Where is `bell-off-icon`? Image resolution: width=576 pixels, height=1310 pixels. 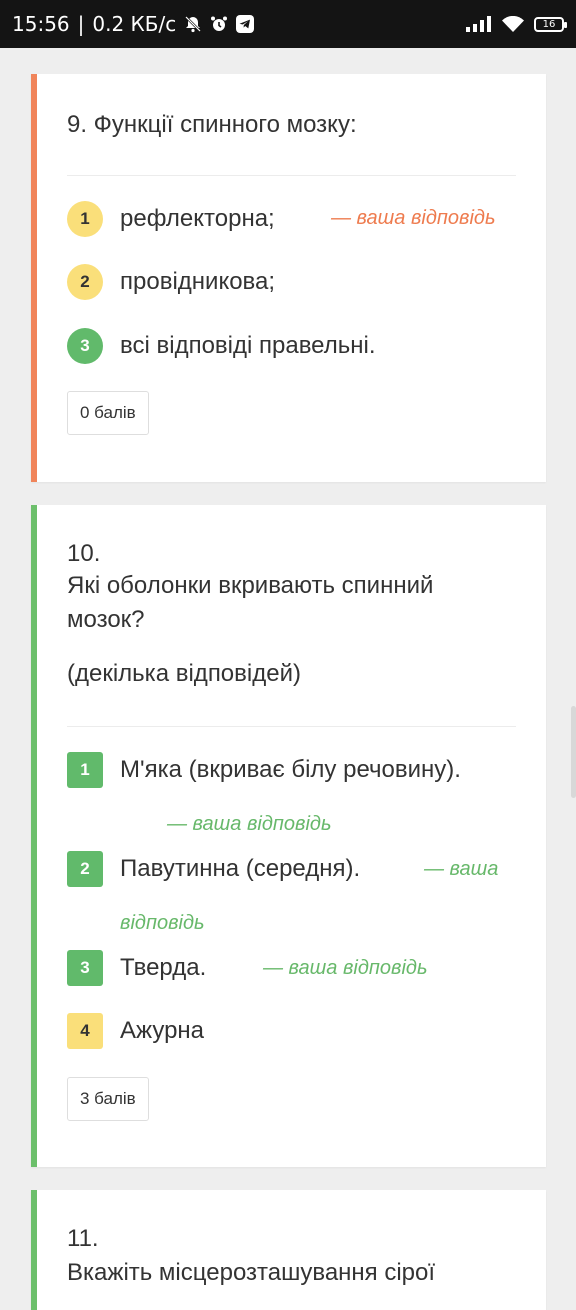
bell-off-icon is located at coordinates (193, 24).